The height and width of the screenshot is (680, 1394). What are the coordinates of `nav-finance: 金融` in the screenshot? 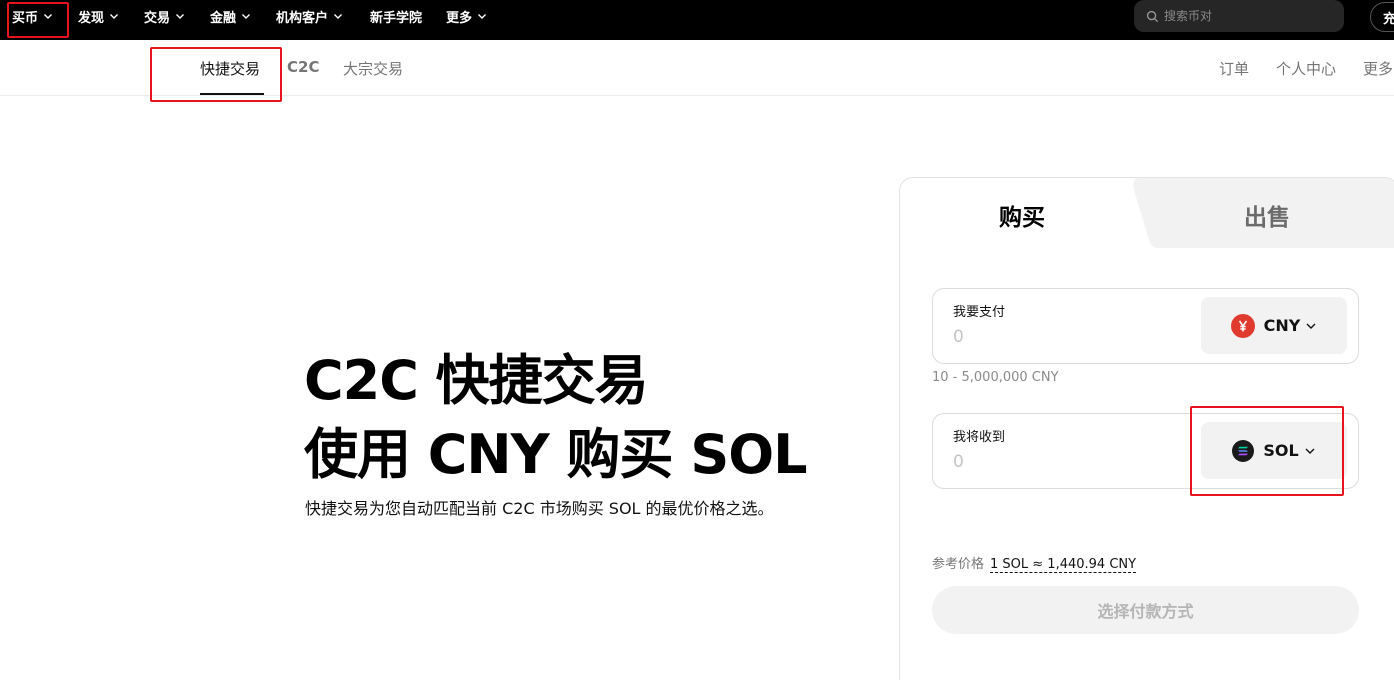 It's located at (230, 16).